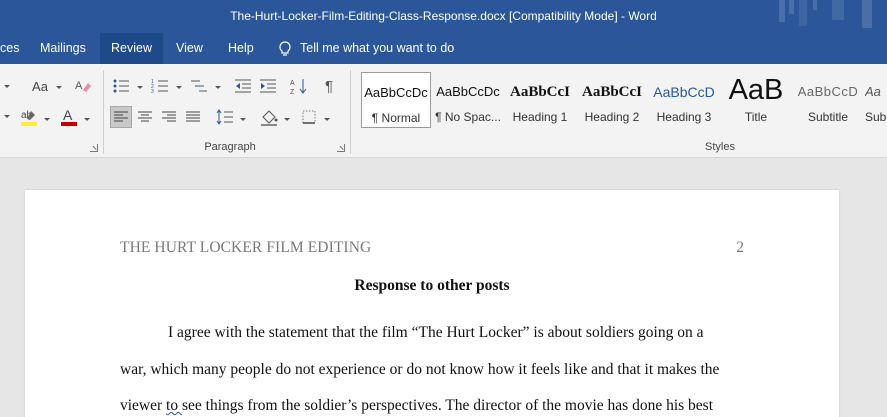 This screenshot has width=887, height=417. I want to click on sort-button: A Z, so click(299, 86).